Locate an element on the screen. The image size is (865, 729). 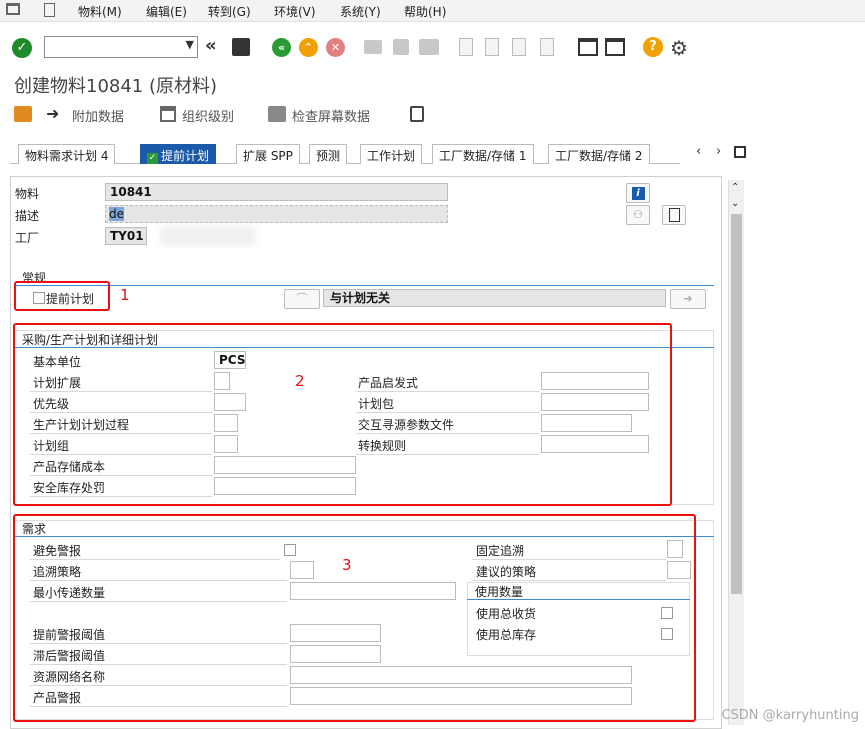
scroll-thumb is located at coordinates (736, 404).